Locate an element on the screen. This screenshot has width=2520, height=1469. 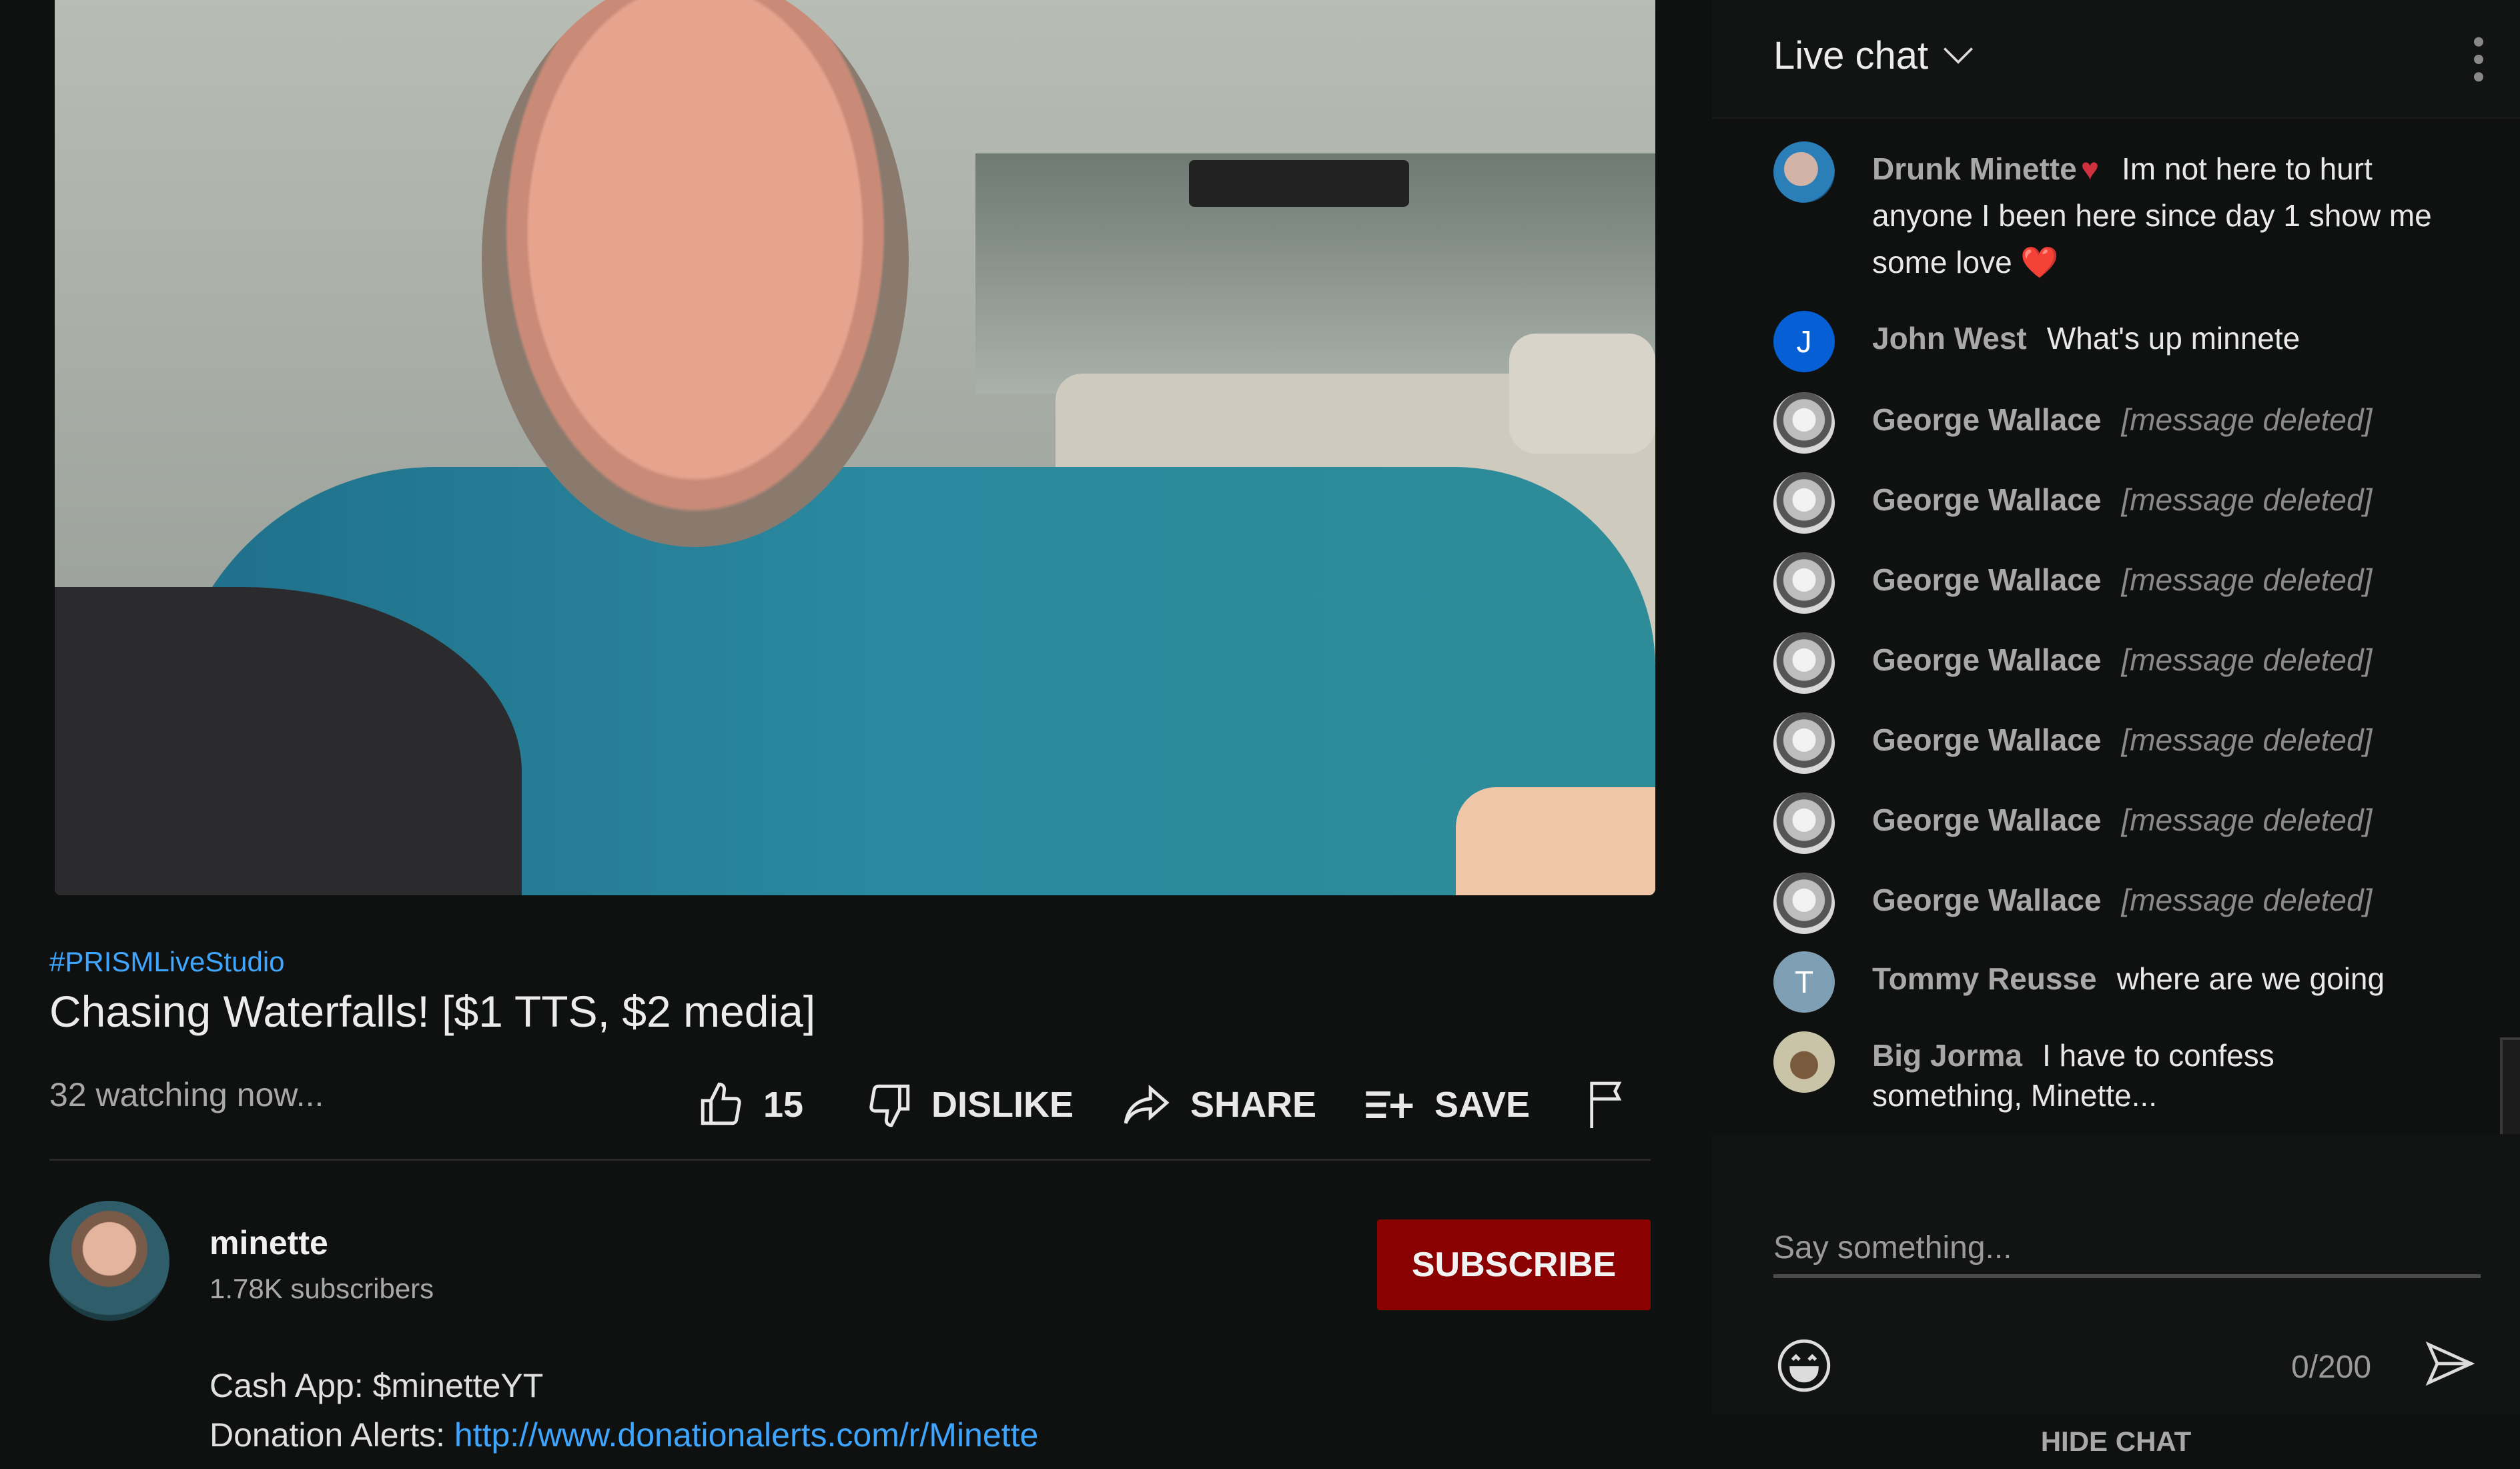
thumbs-down-icon is located at coordinates (889, 1105).